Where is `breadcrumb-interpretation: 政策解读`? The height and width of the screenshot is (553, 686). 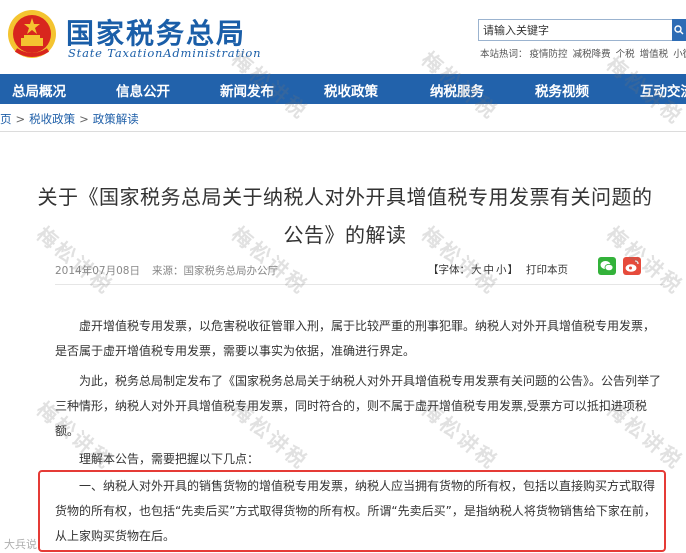 breadcrumb-interpretation: 政策解读 is located at coordinates (116, 119).